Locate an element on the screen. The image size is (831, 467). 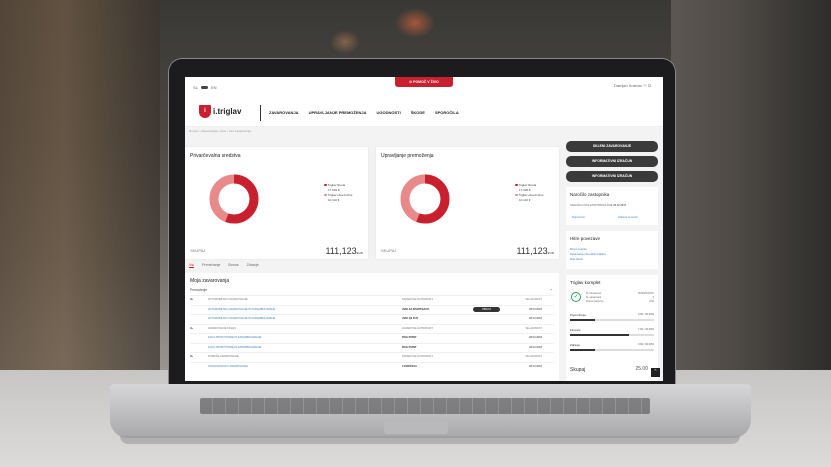
legend-value: 17.020 € is located at coordinates (525, 190).